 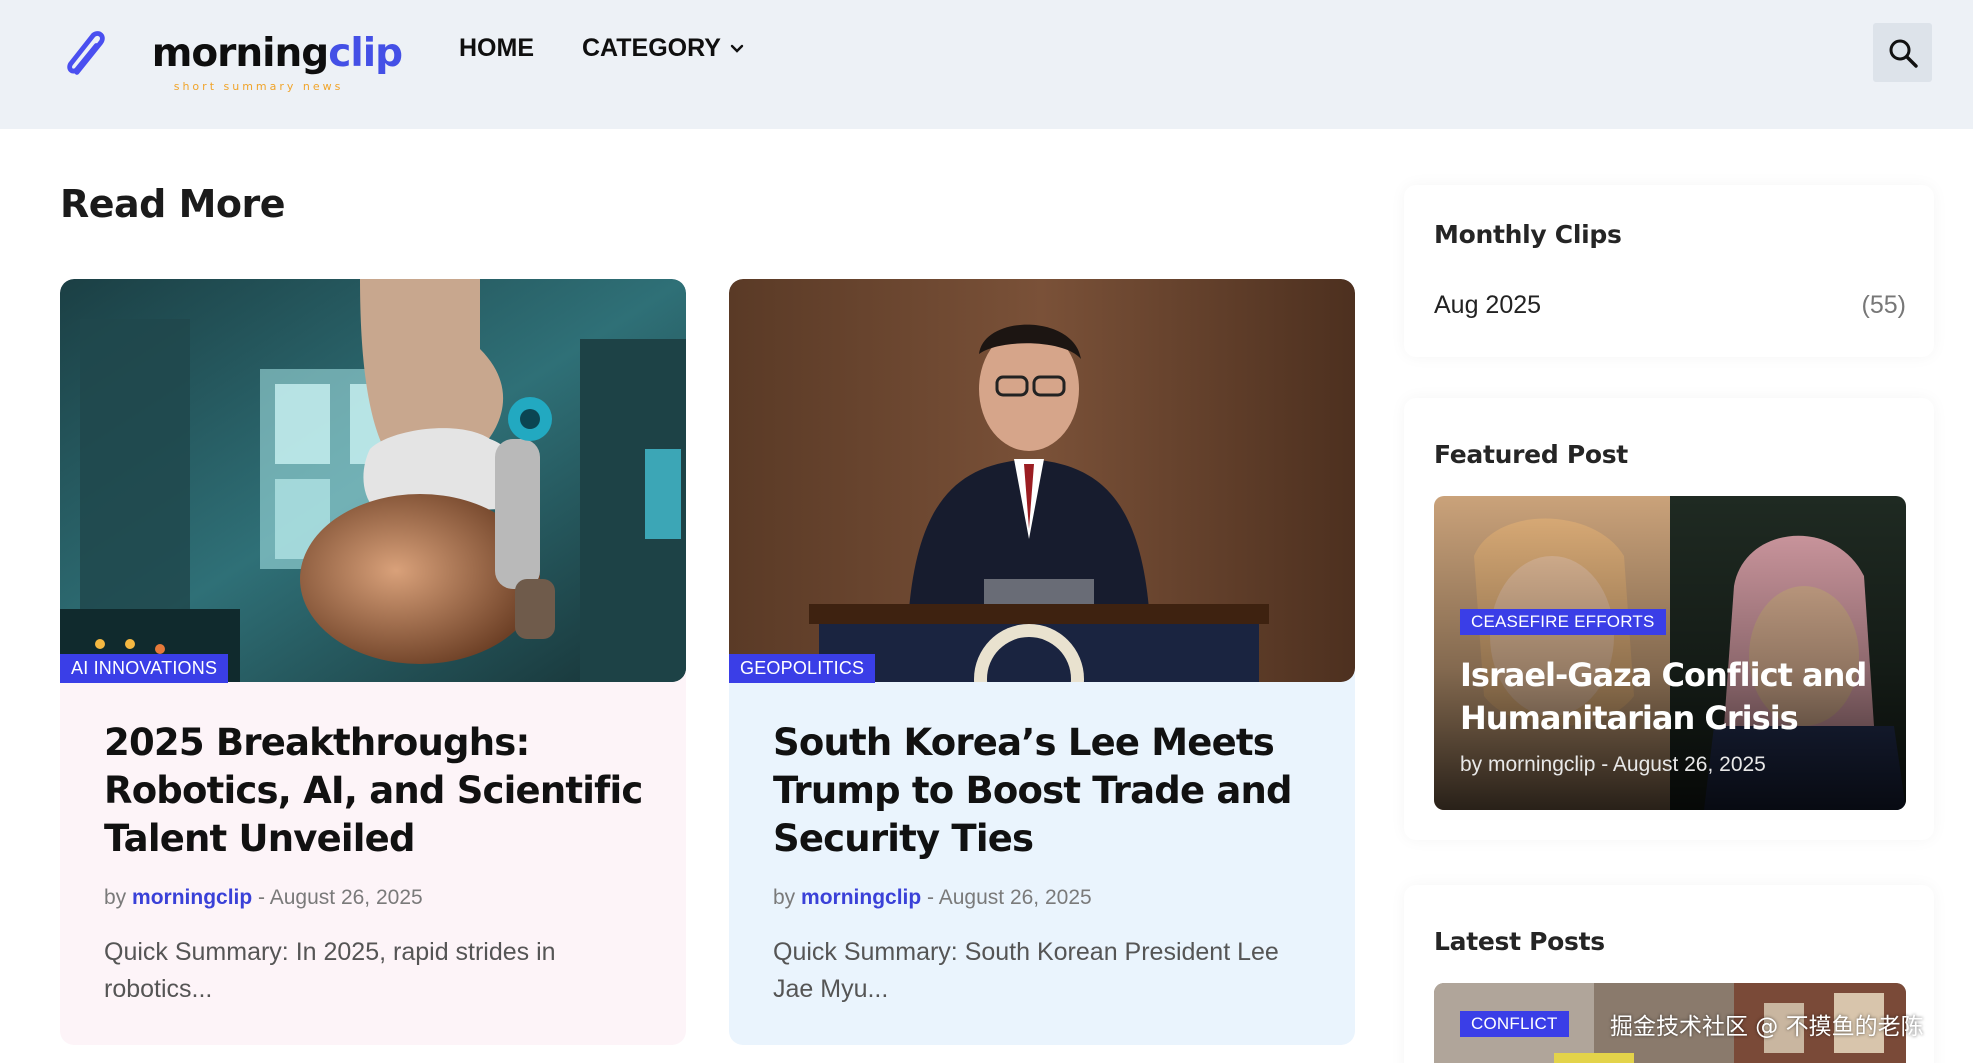 What do you see at coordinates (651, 48) in the screenshot?
I see `nav-category-label: CATEGORY` at bounding box center [651, 48].